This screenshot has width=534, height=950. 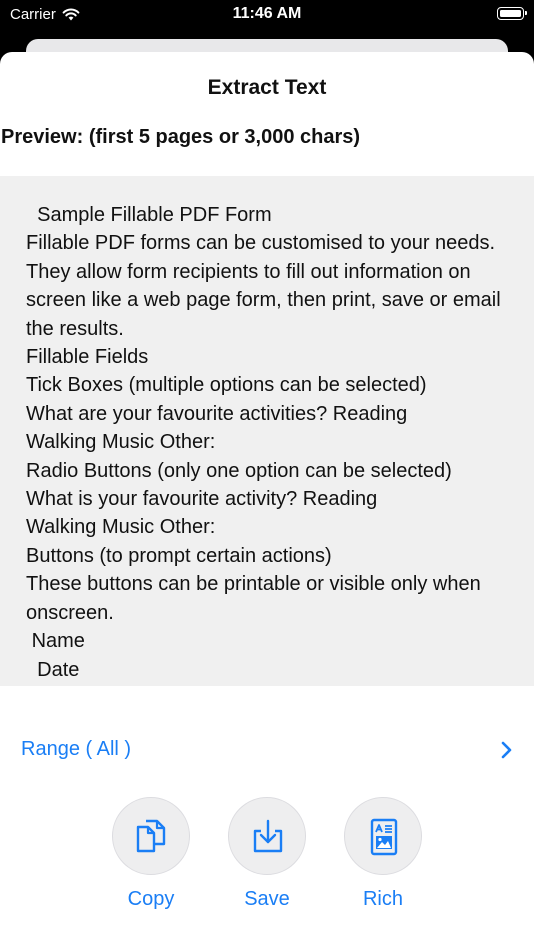 What do you see at coordinates (267, 752) in the screenshot?
I see `range-row: Range ( All )` at bounding box center [267, 752].